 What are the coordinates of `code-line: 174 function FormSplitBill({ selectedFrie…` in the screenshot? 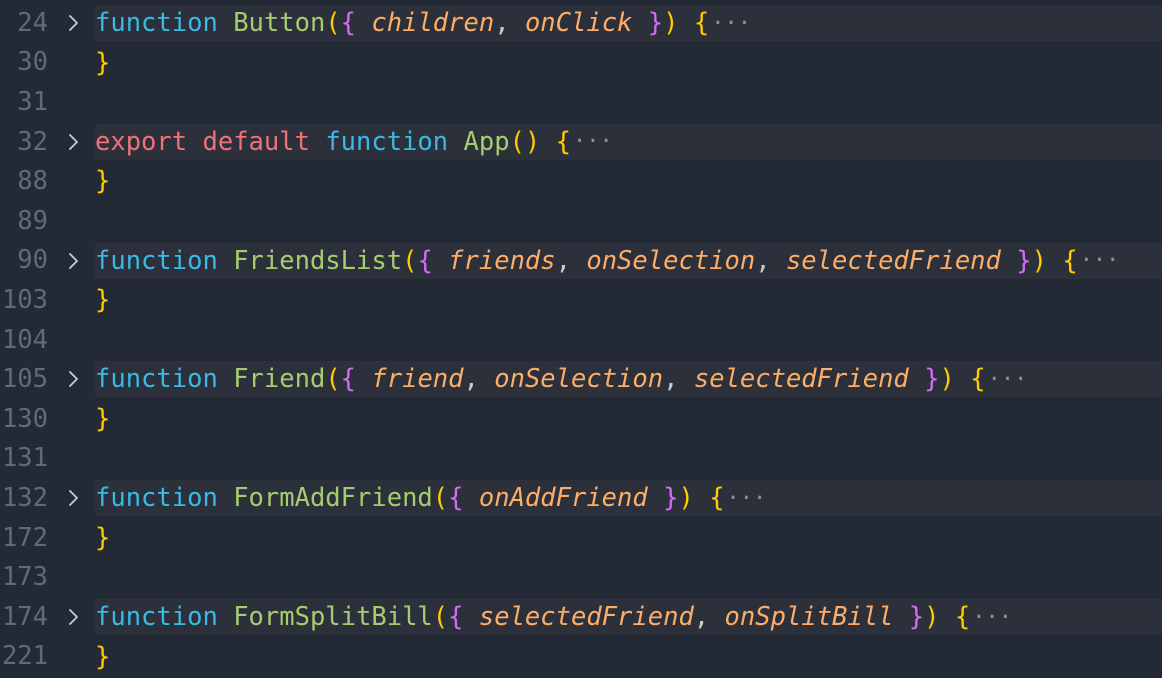 It's located at (581, 617).